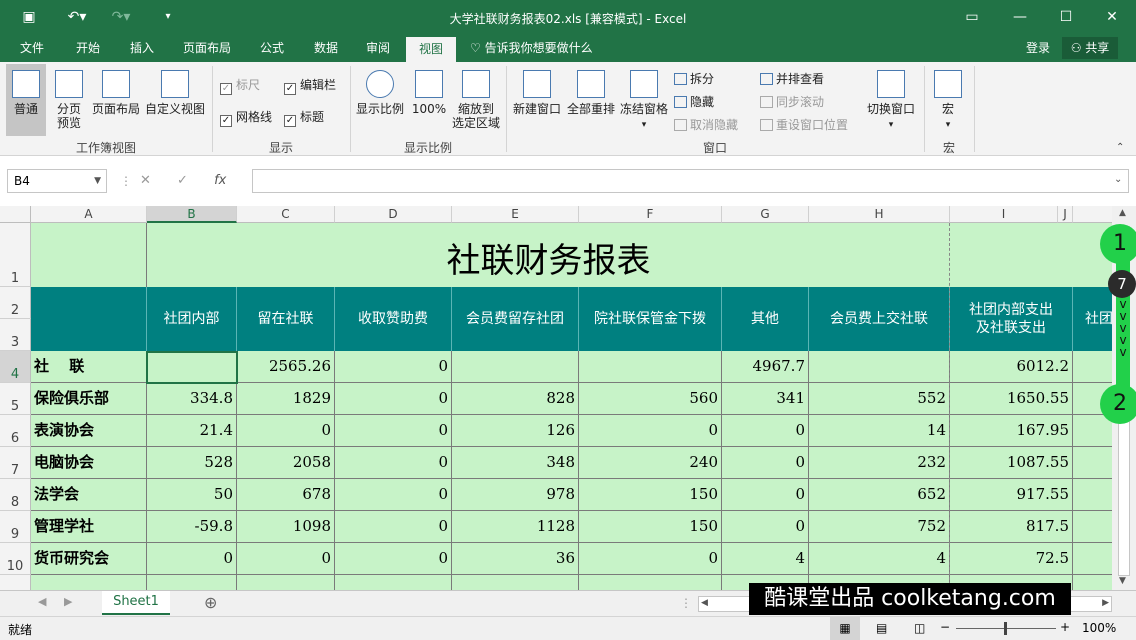 The image size is (1136, 640). What do you see at coordinates (804, 124) in the screenshot?
I see `reset-window-position-button: 重设窗口位置` at bounding box center [804, 124].